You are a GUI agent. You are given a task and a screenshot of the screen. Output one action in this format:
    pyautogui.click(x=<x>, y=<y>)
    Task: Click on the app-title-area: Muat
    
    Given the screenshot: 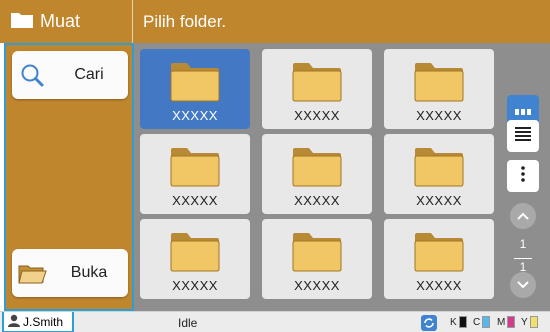 What is the action you would take?
    pyautogui.click(x=66, y=21)
    